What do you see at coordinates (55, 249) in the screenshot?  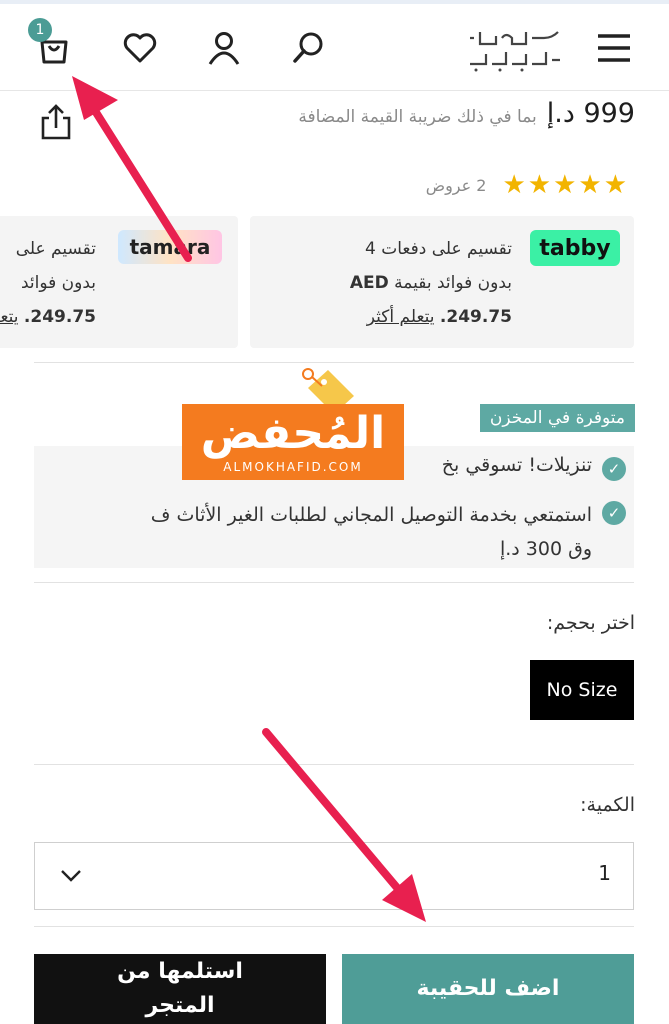 I see `tamara-line1: تقسيم على` at bounding box center [55, 249].